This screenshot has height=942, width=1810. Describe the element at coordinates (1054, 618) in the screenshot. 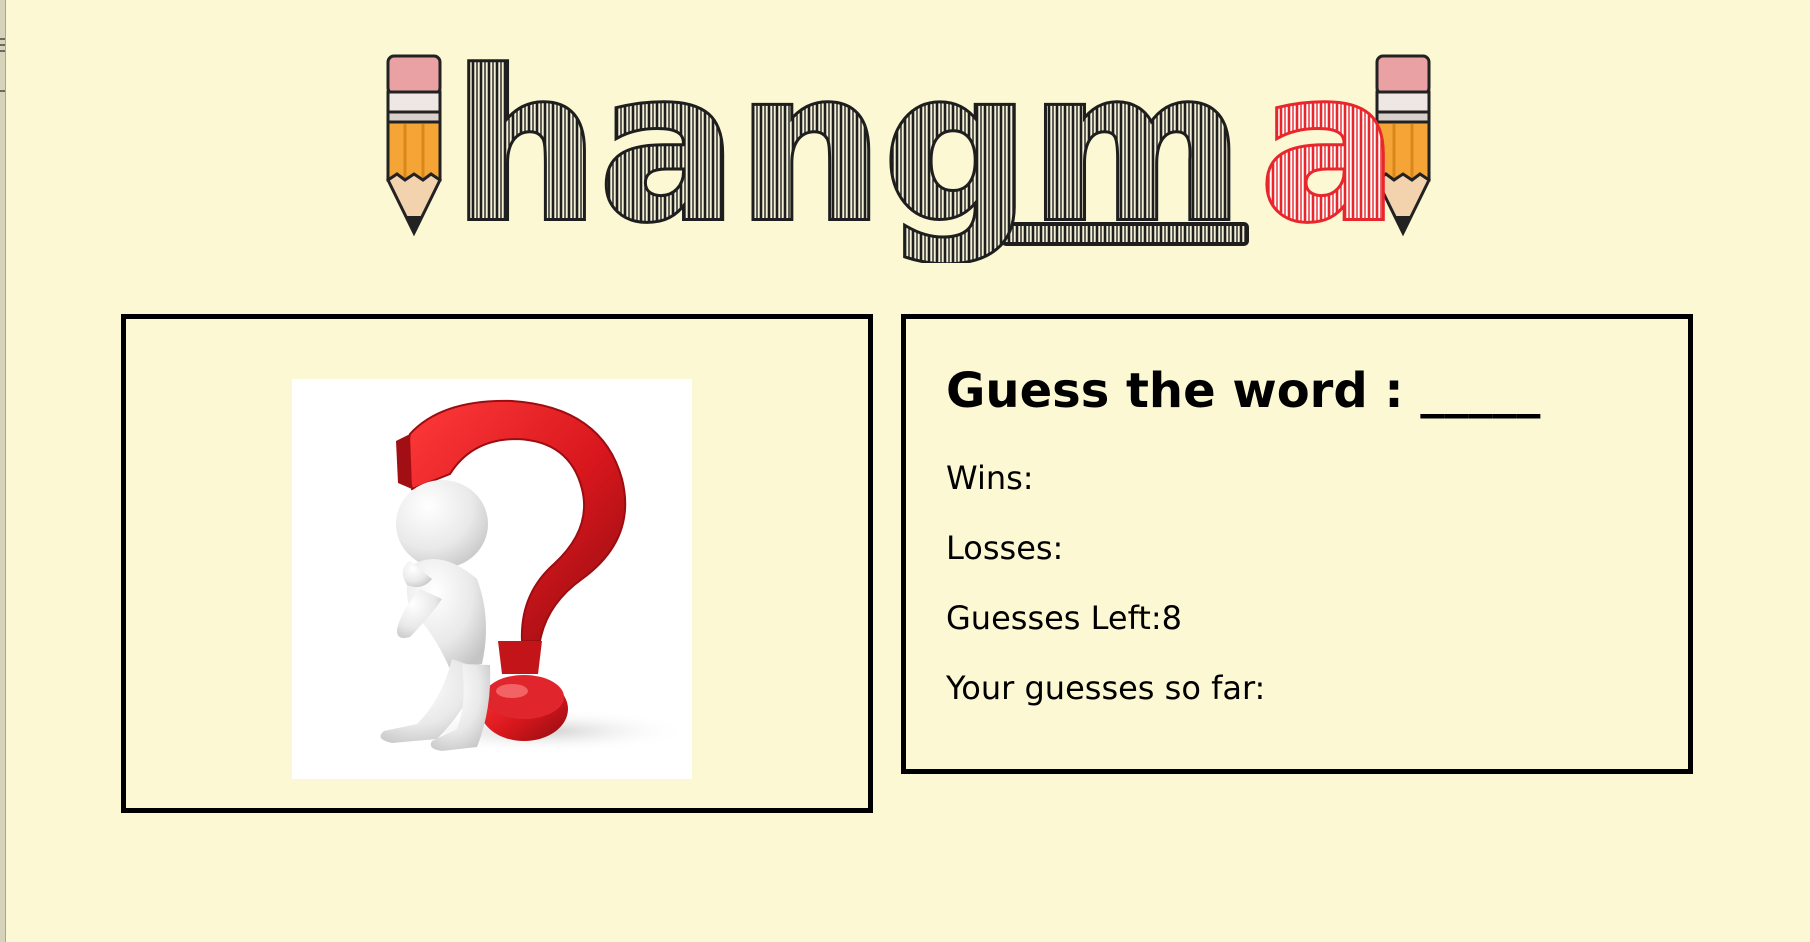

I see `guesses-left-label: Guesses Left:` at that location.